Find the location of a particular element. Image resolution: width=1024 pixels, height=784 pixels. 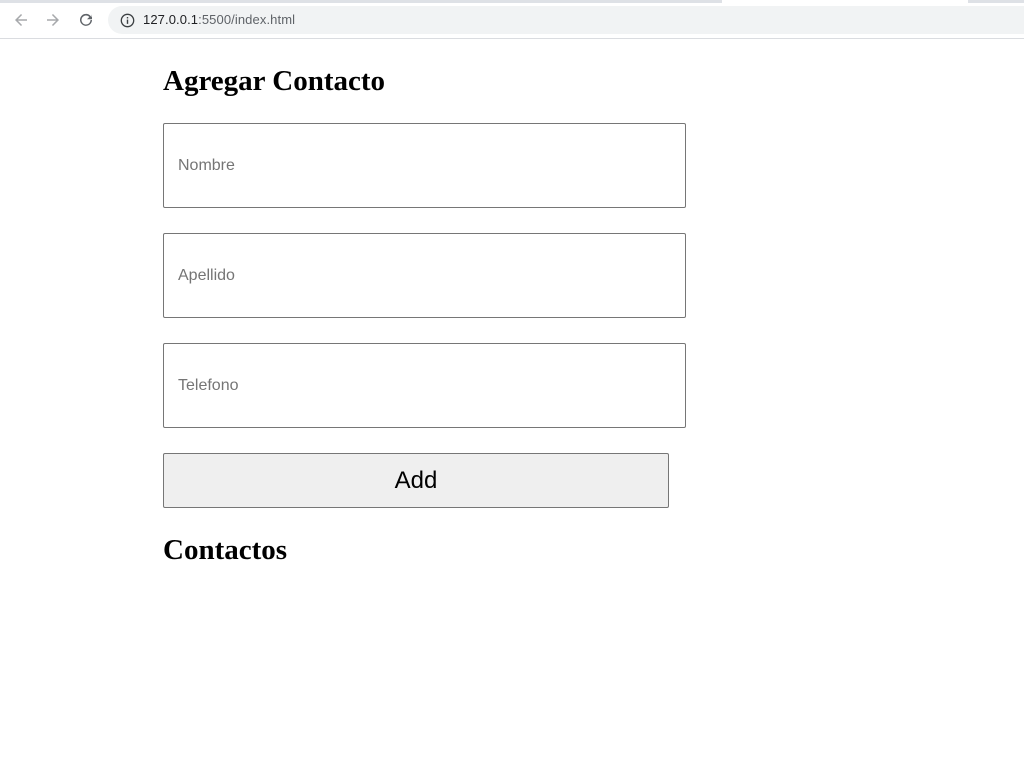

url-host: 127.0.0.1 is located at coordinates (171, 19).